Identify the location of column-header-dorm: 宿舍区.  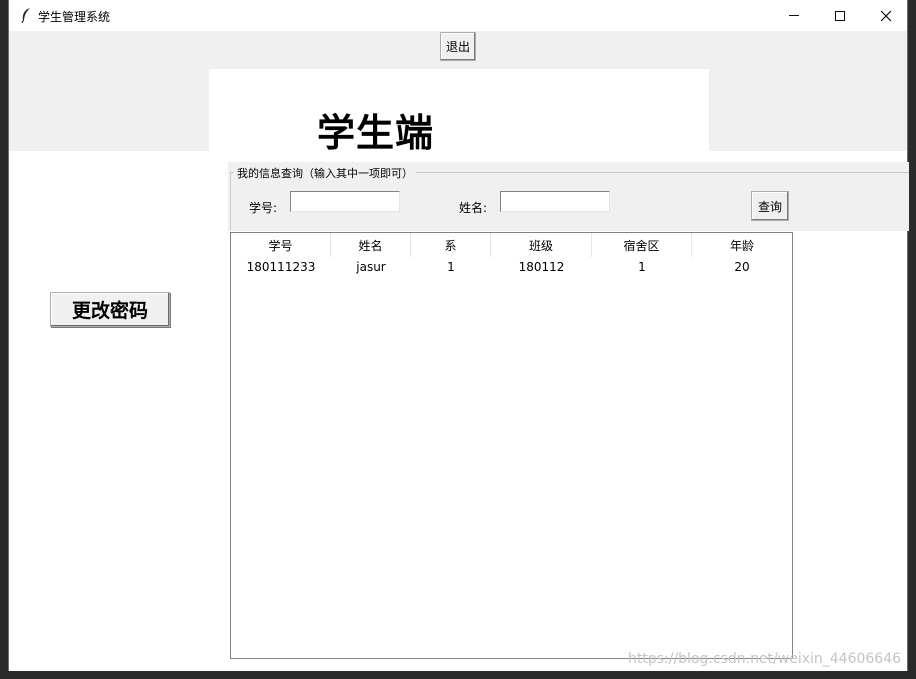
(642, 245).